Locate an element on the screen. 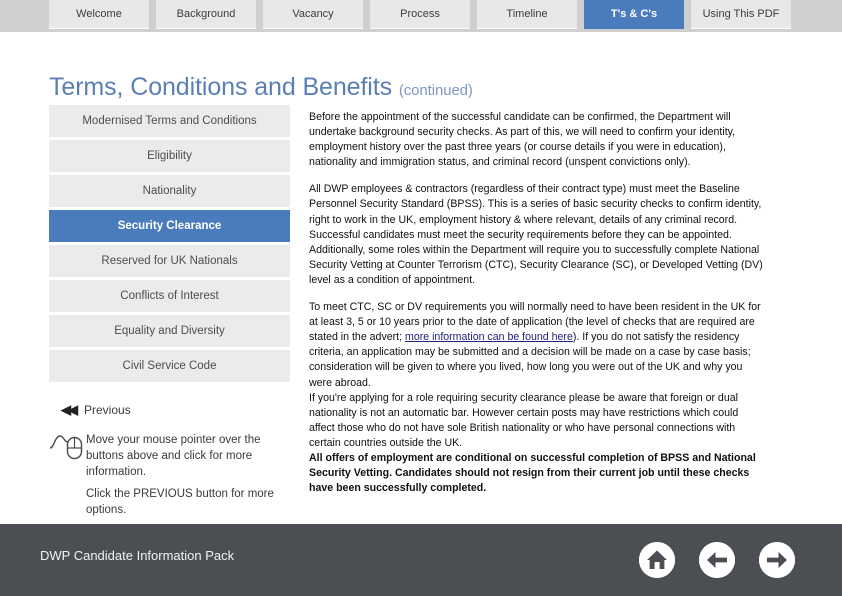  menu-item-modernised-terms-and-conditions: Modernised Terms and Conditions is located at coordinates (169, 121).